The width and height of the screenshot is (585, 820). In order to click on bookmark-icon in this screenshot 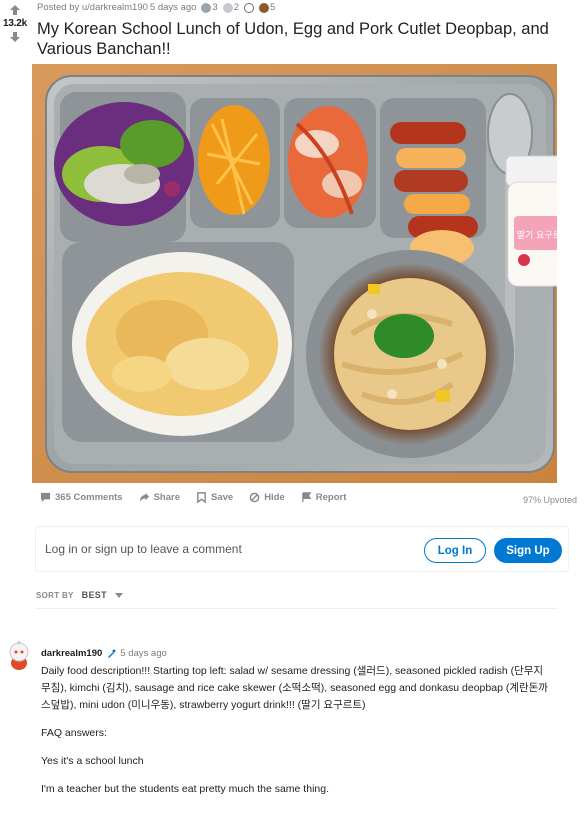, I will do `click(201, 497)`.